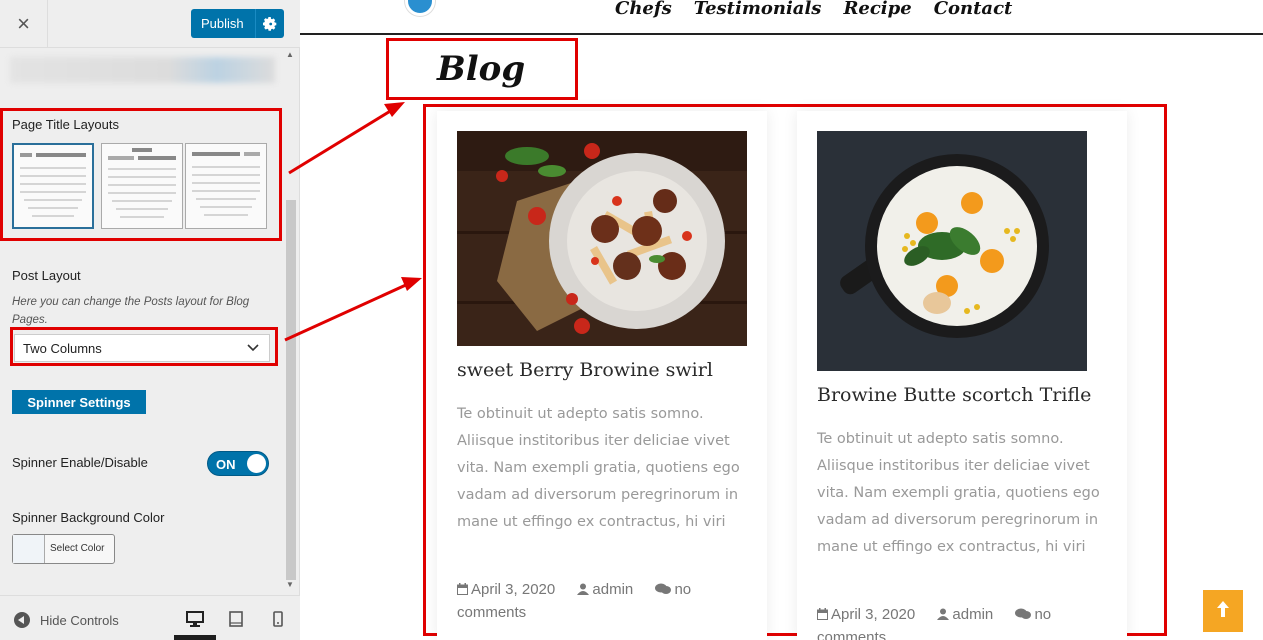 The width and height of the screenshot is (1263, 640). Describe the element at coordinates (353, 222) in the screenshot. I see `annotation-arrows` at that location.